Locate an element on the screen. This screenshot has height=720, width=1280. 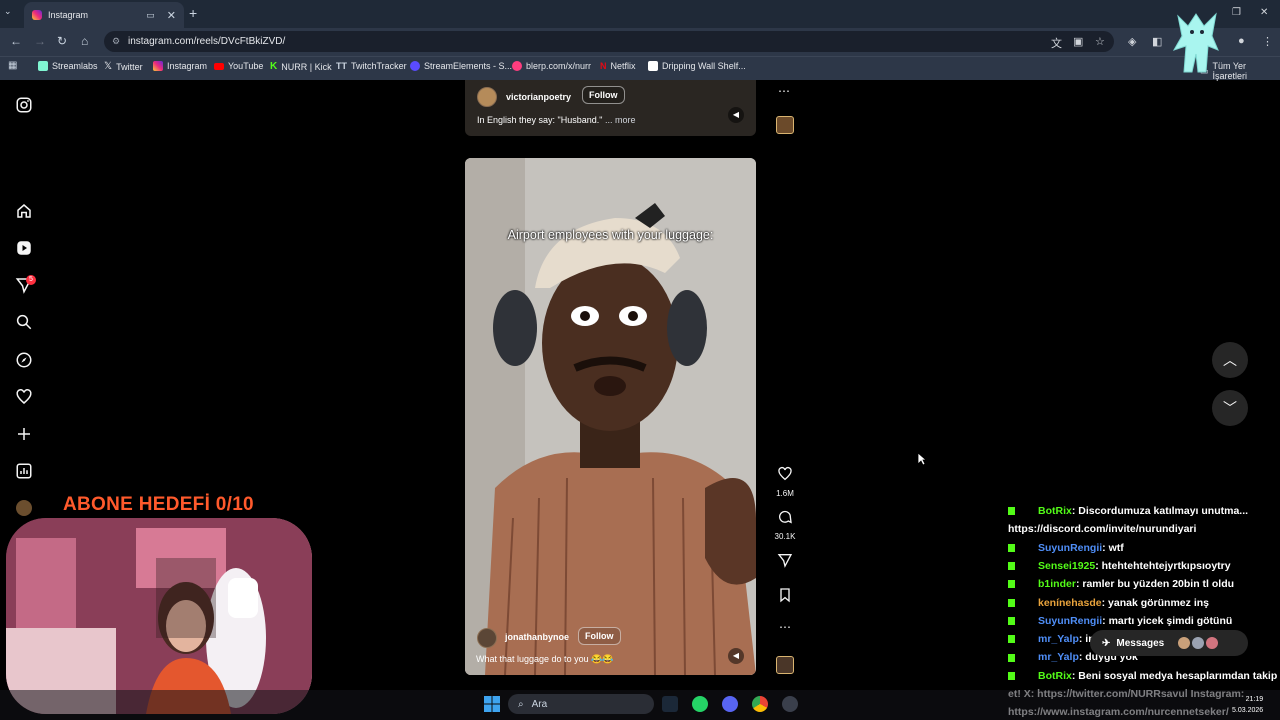
discord-icon is located at coordinates (730, 704).